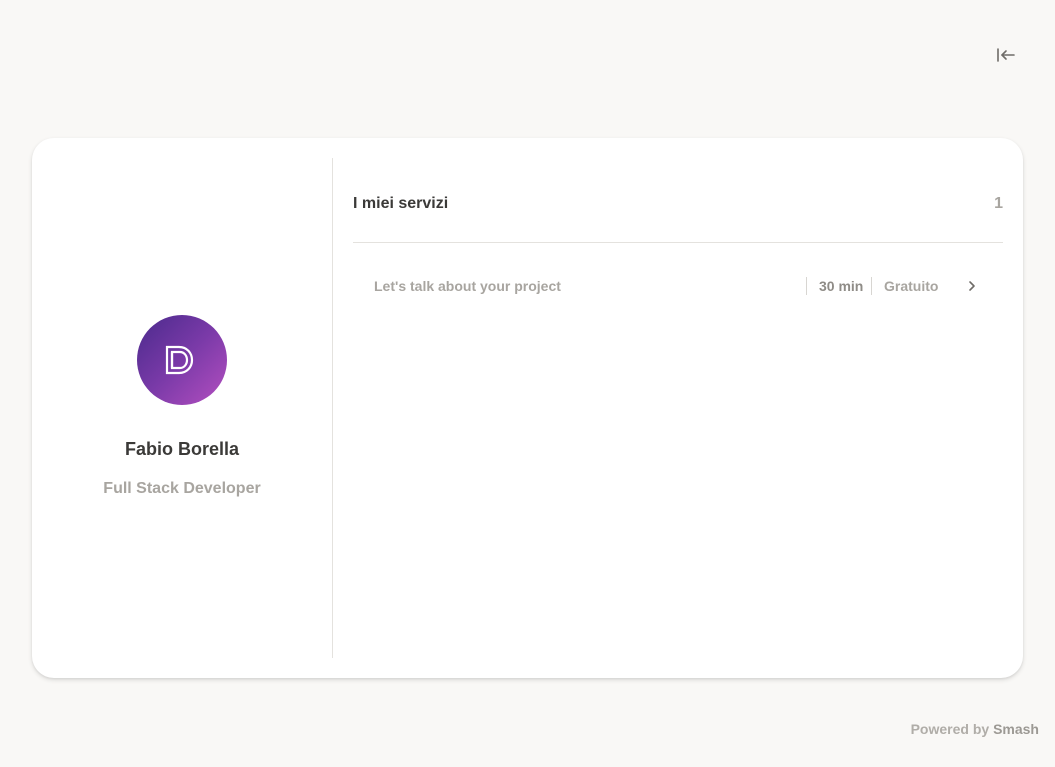 Image resolution: width=1055 pixels, height=767 pixels. Describe the element at coordinates (972, 286) in the screenshot. I see `chevron-right-icon` at that location.